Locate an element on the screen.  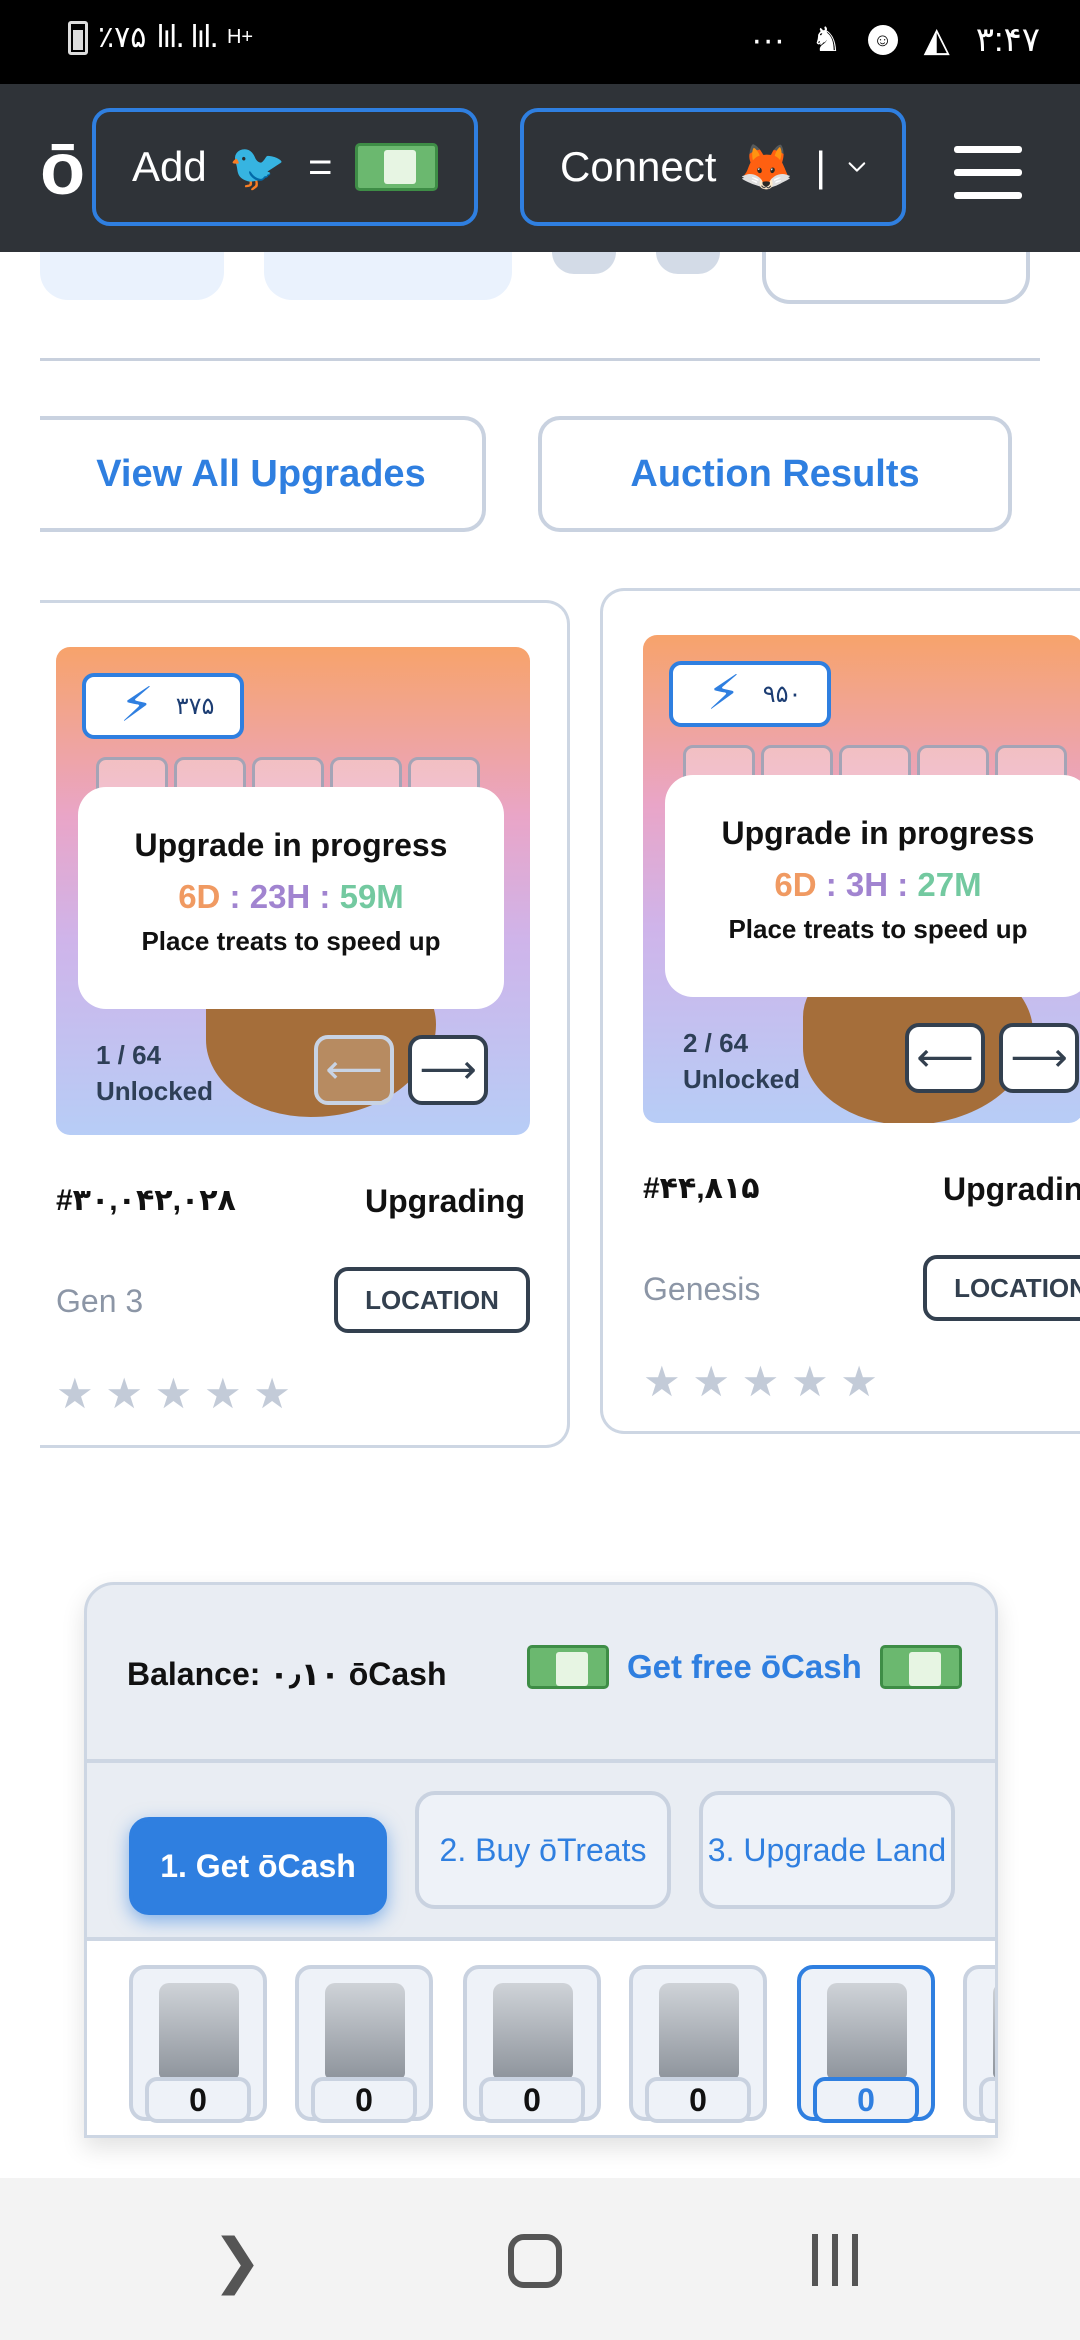
energy-badge: ⚡ ۳۷۵ is located at coordinates (163, 706).